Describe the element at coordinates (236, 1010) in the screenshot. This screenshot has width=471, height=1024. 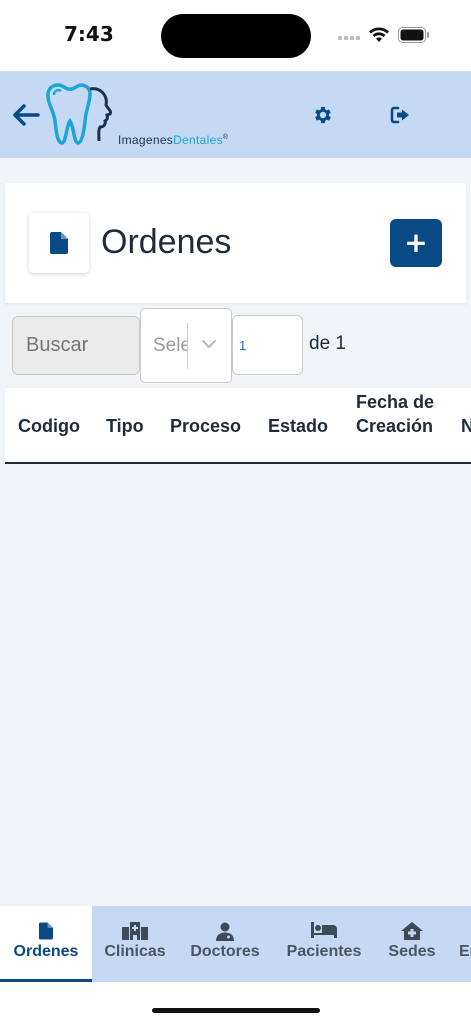
I see `home-indicator` at that location.